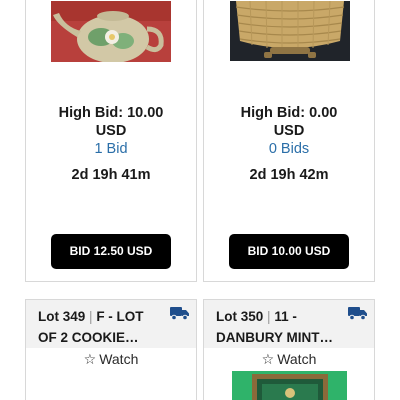  What do you see at coordinates (289, 175) in the screenshot?
I see `time-remaining: 2d 19h 42m` at bounding box center [289, 175].